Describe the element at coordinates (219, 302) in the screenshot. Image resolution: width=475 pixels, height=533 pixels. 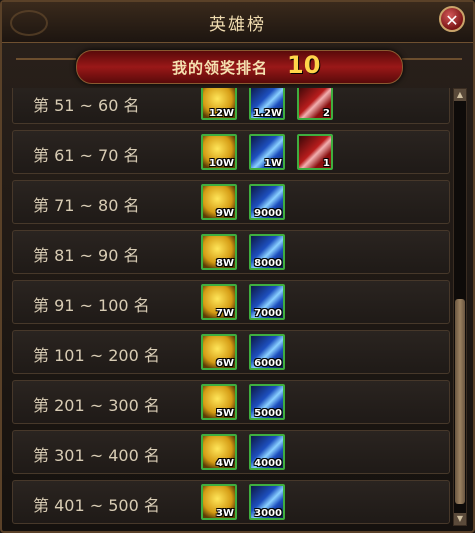
I see `gold-reward-icon: 7W` at that location.